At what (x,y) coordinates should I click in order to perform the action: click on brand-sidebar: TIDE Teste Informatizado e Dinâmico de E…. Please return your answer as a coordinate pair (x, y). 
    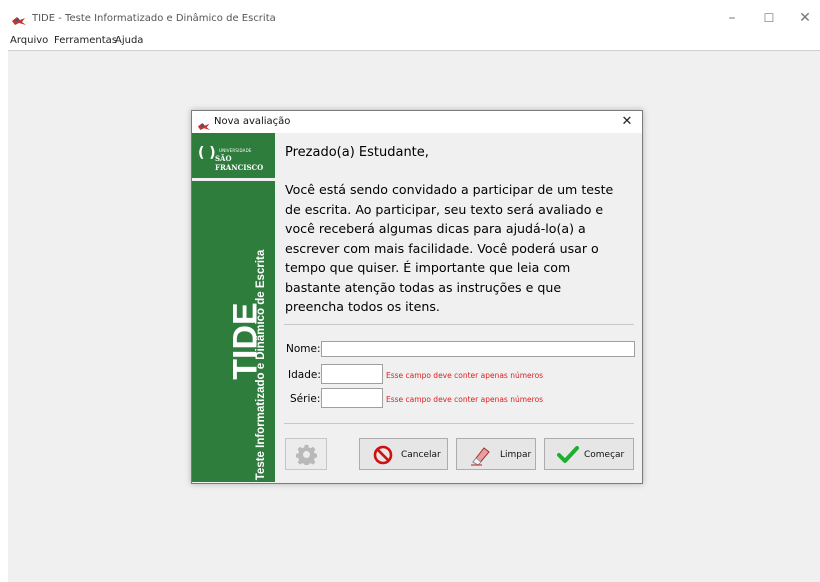
    Looking at the image, I should click on (233, 331).